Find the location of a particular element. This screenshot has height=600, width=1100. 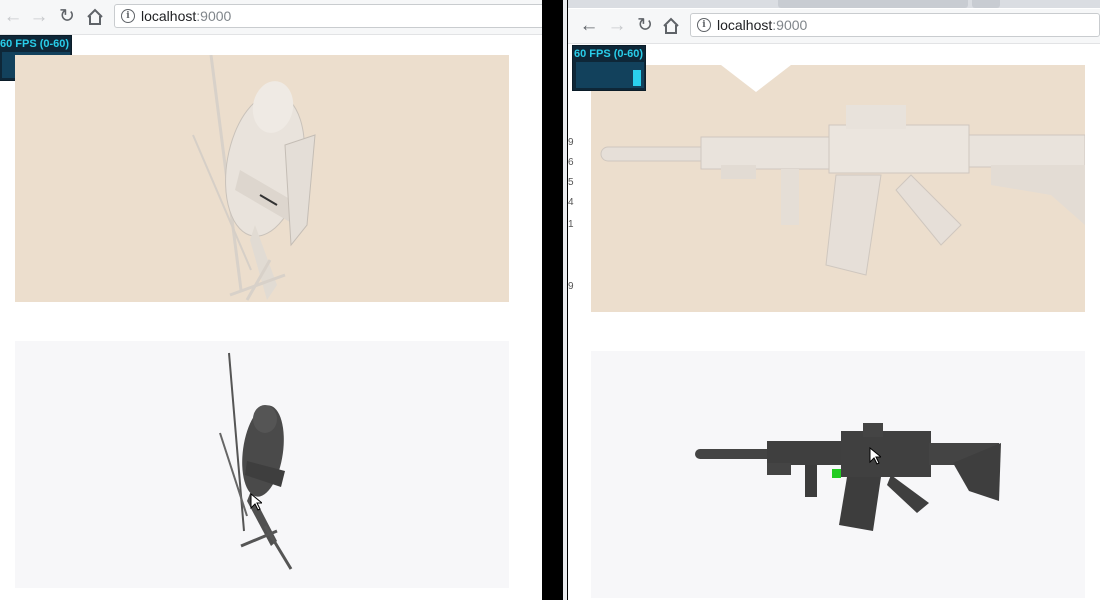

cropped-glyph: 6 is located at coordinates (571, 162).